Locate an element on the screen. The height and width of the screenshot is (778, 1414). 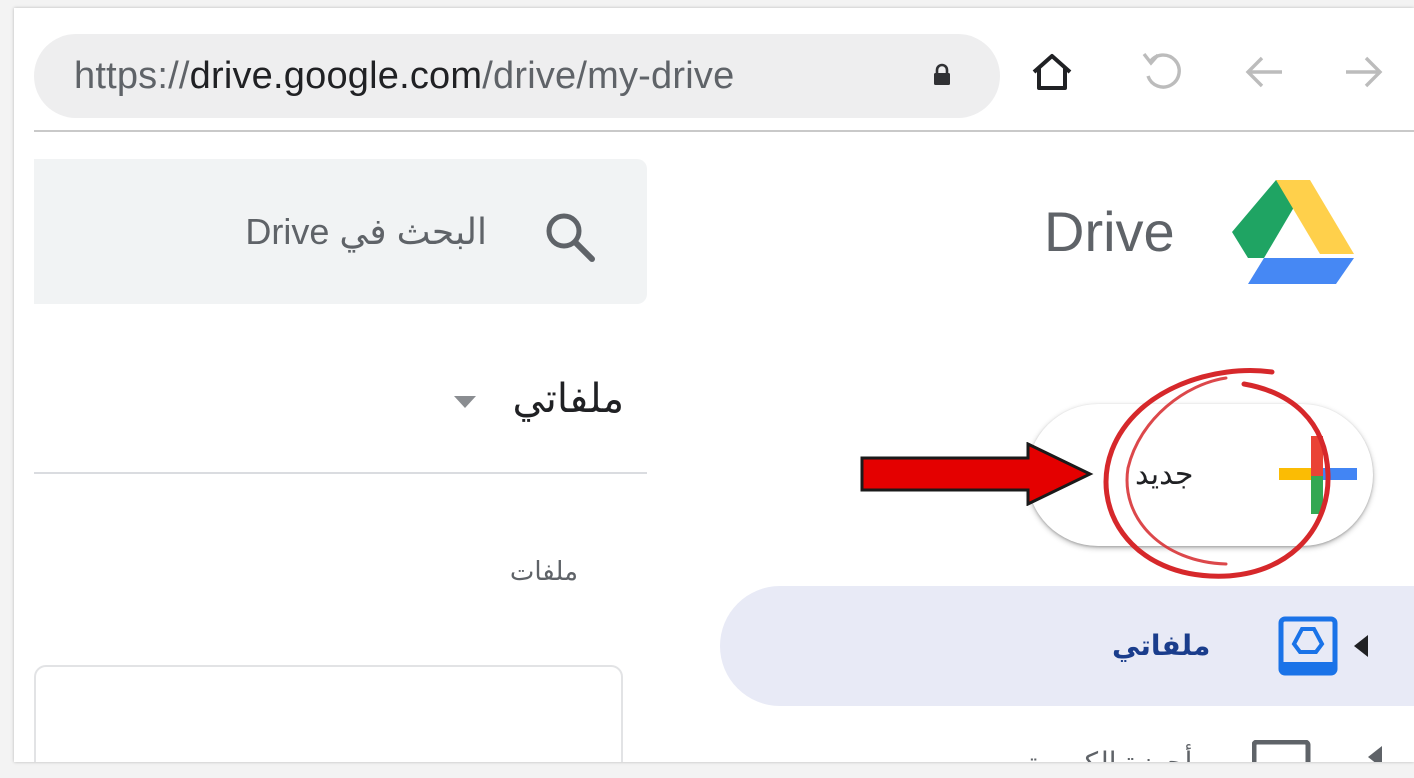
sidebar-item-my-drive: ملفاتي is located at coordinates (1067, 646).